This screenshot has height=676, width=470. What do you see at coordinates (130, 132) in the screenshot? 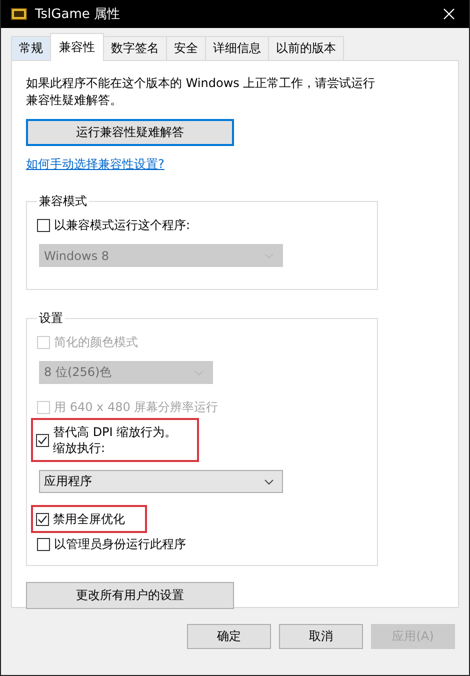
I see `troubleshoot-button: 运行兼容性疑难解答` at bounding box center [130, 132].